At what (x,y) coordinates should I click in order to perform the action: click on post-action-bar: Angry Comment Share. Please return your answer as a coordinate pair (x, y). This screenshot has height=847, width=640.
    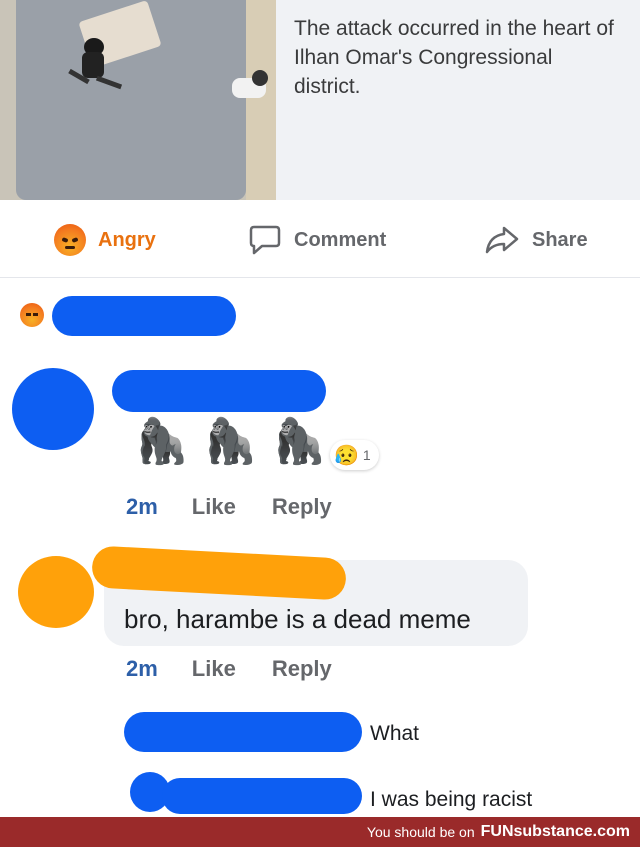
    Looking at the image, I should click on (320, 239).